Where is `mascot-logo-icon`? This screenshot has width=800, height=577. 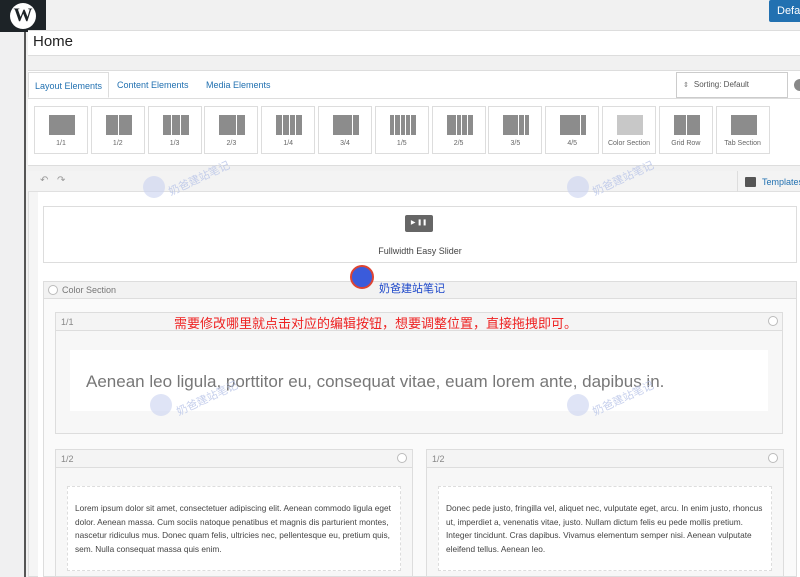
mascot-logo-icon is located at coordinates (362, 277).